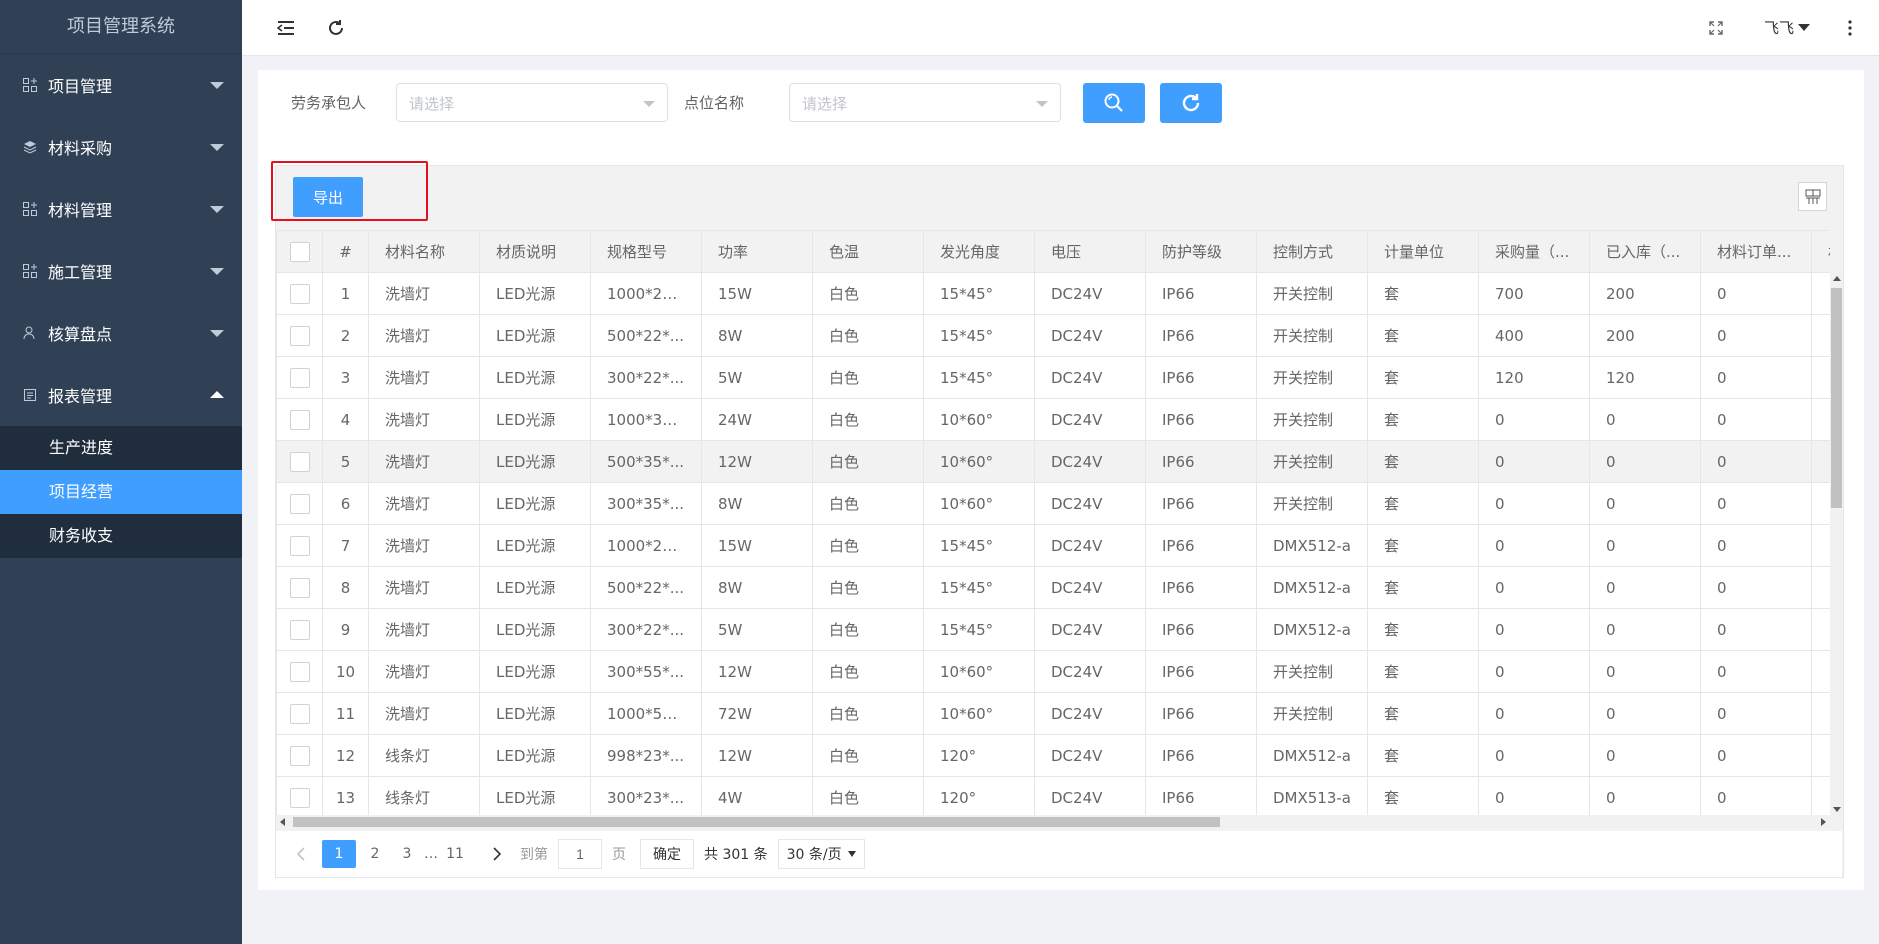 The width and height of the screenshot is (1879, 944). What do you see at coordinates (1836, 544) in the screenshot?
I see `vertical-scrollbar` at bounding box center [1836, 544].